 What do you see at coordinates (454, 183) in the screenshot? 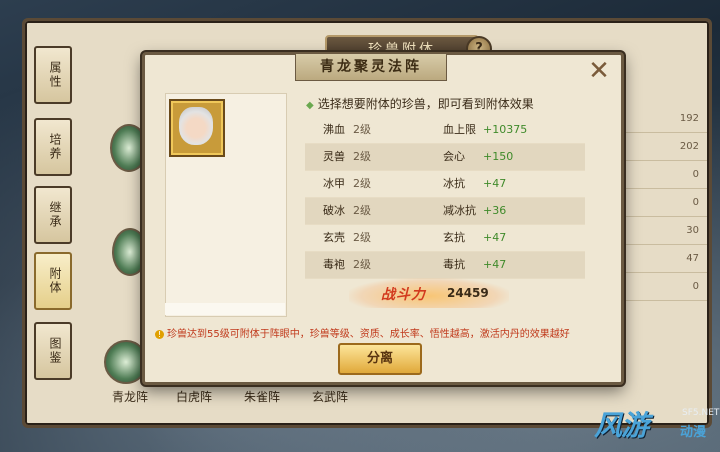
I see `attr-name: 冰抗` at bounding box center [454, 183].